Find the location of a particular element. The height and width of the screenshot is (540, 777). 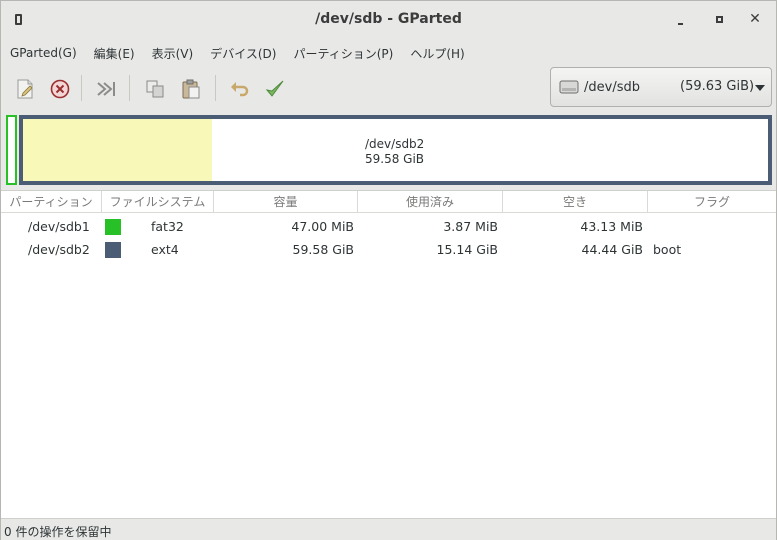

copy-button is located at coordinates (155, 89).